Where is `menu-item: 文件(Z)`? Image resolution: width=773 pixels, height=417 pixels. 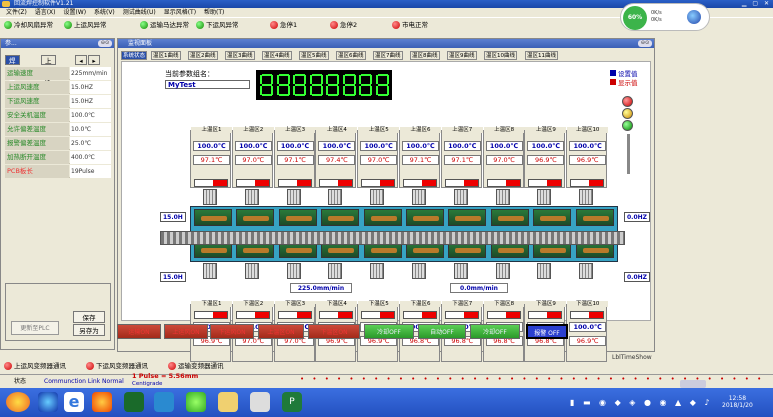
menu-item: 文件(Z) is located at coordinates (16, 12).